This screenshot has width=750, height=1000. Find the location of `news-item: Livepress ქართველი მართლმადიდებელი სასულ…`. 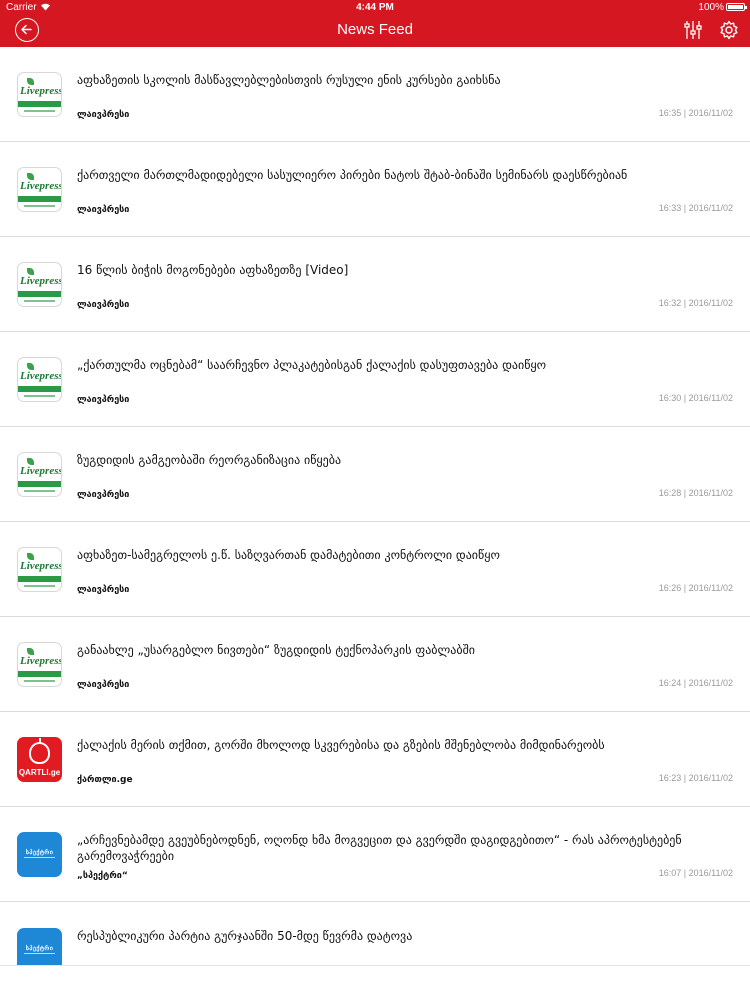

news-item: Livepress ქართველი მართლმადიდებელი სასულ… is located at coordinates (375, 189).